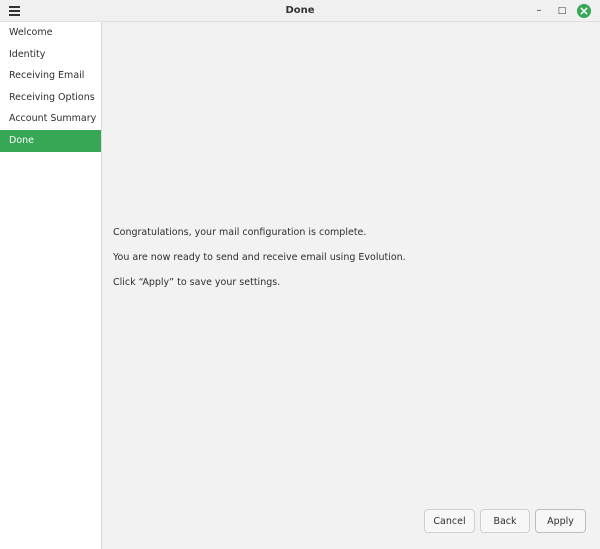 This screenshot has height=549, width=600. I want to click on window-title: Done, so click(300, 10).